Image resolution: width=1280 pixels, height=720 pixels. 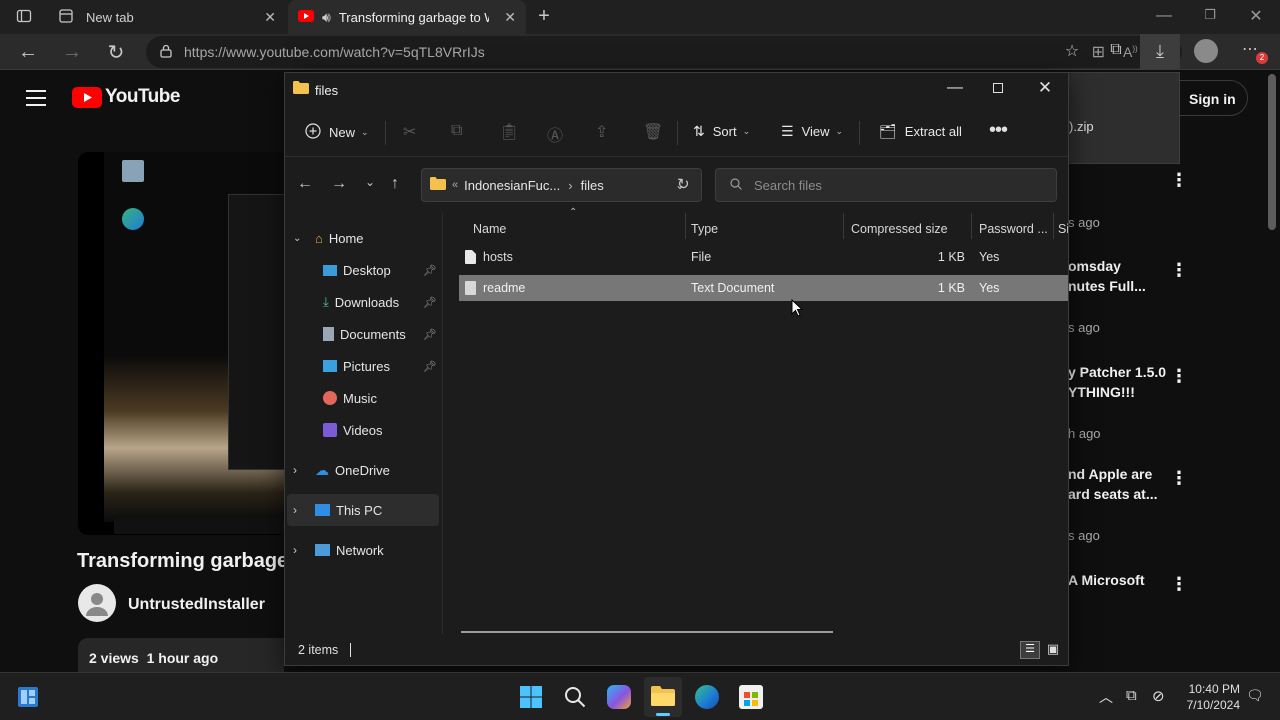 I want to click on maximize-icon, so click(x=998, y=88).